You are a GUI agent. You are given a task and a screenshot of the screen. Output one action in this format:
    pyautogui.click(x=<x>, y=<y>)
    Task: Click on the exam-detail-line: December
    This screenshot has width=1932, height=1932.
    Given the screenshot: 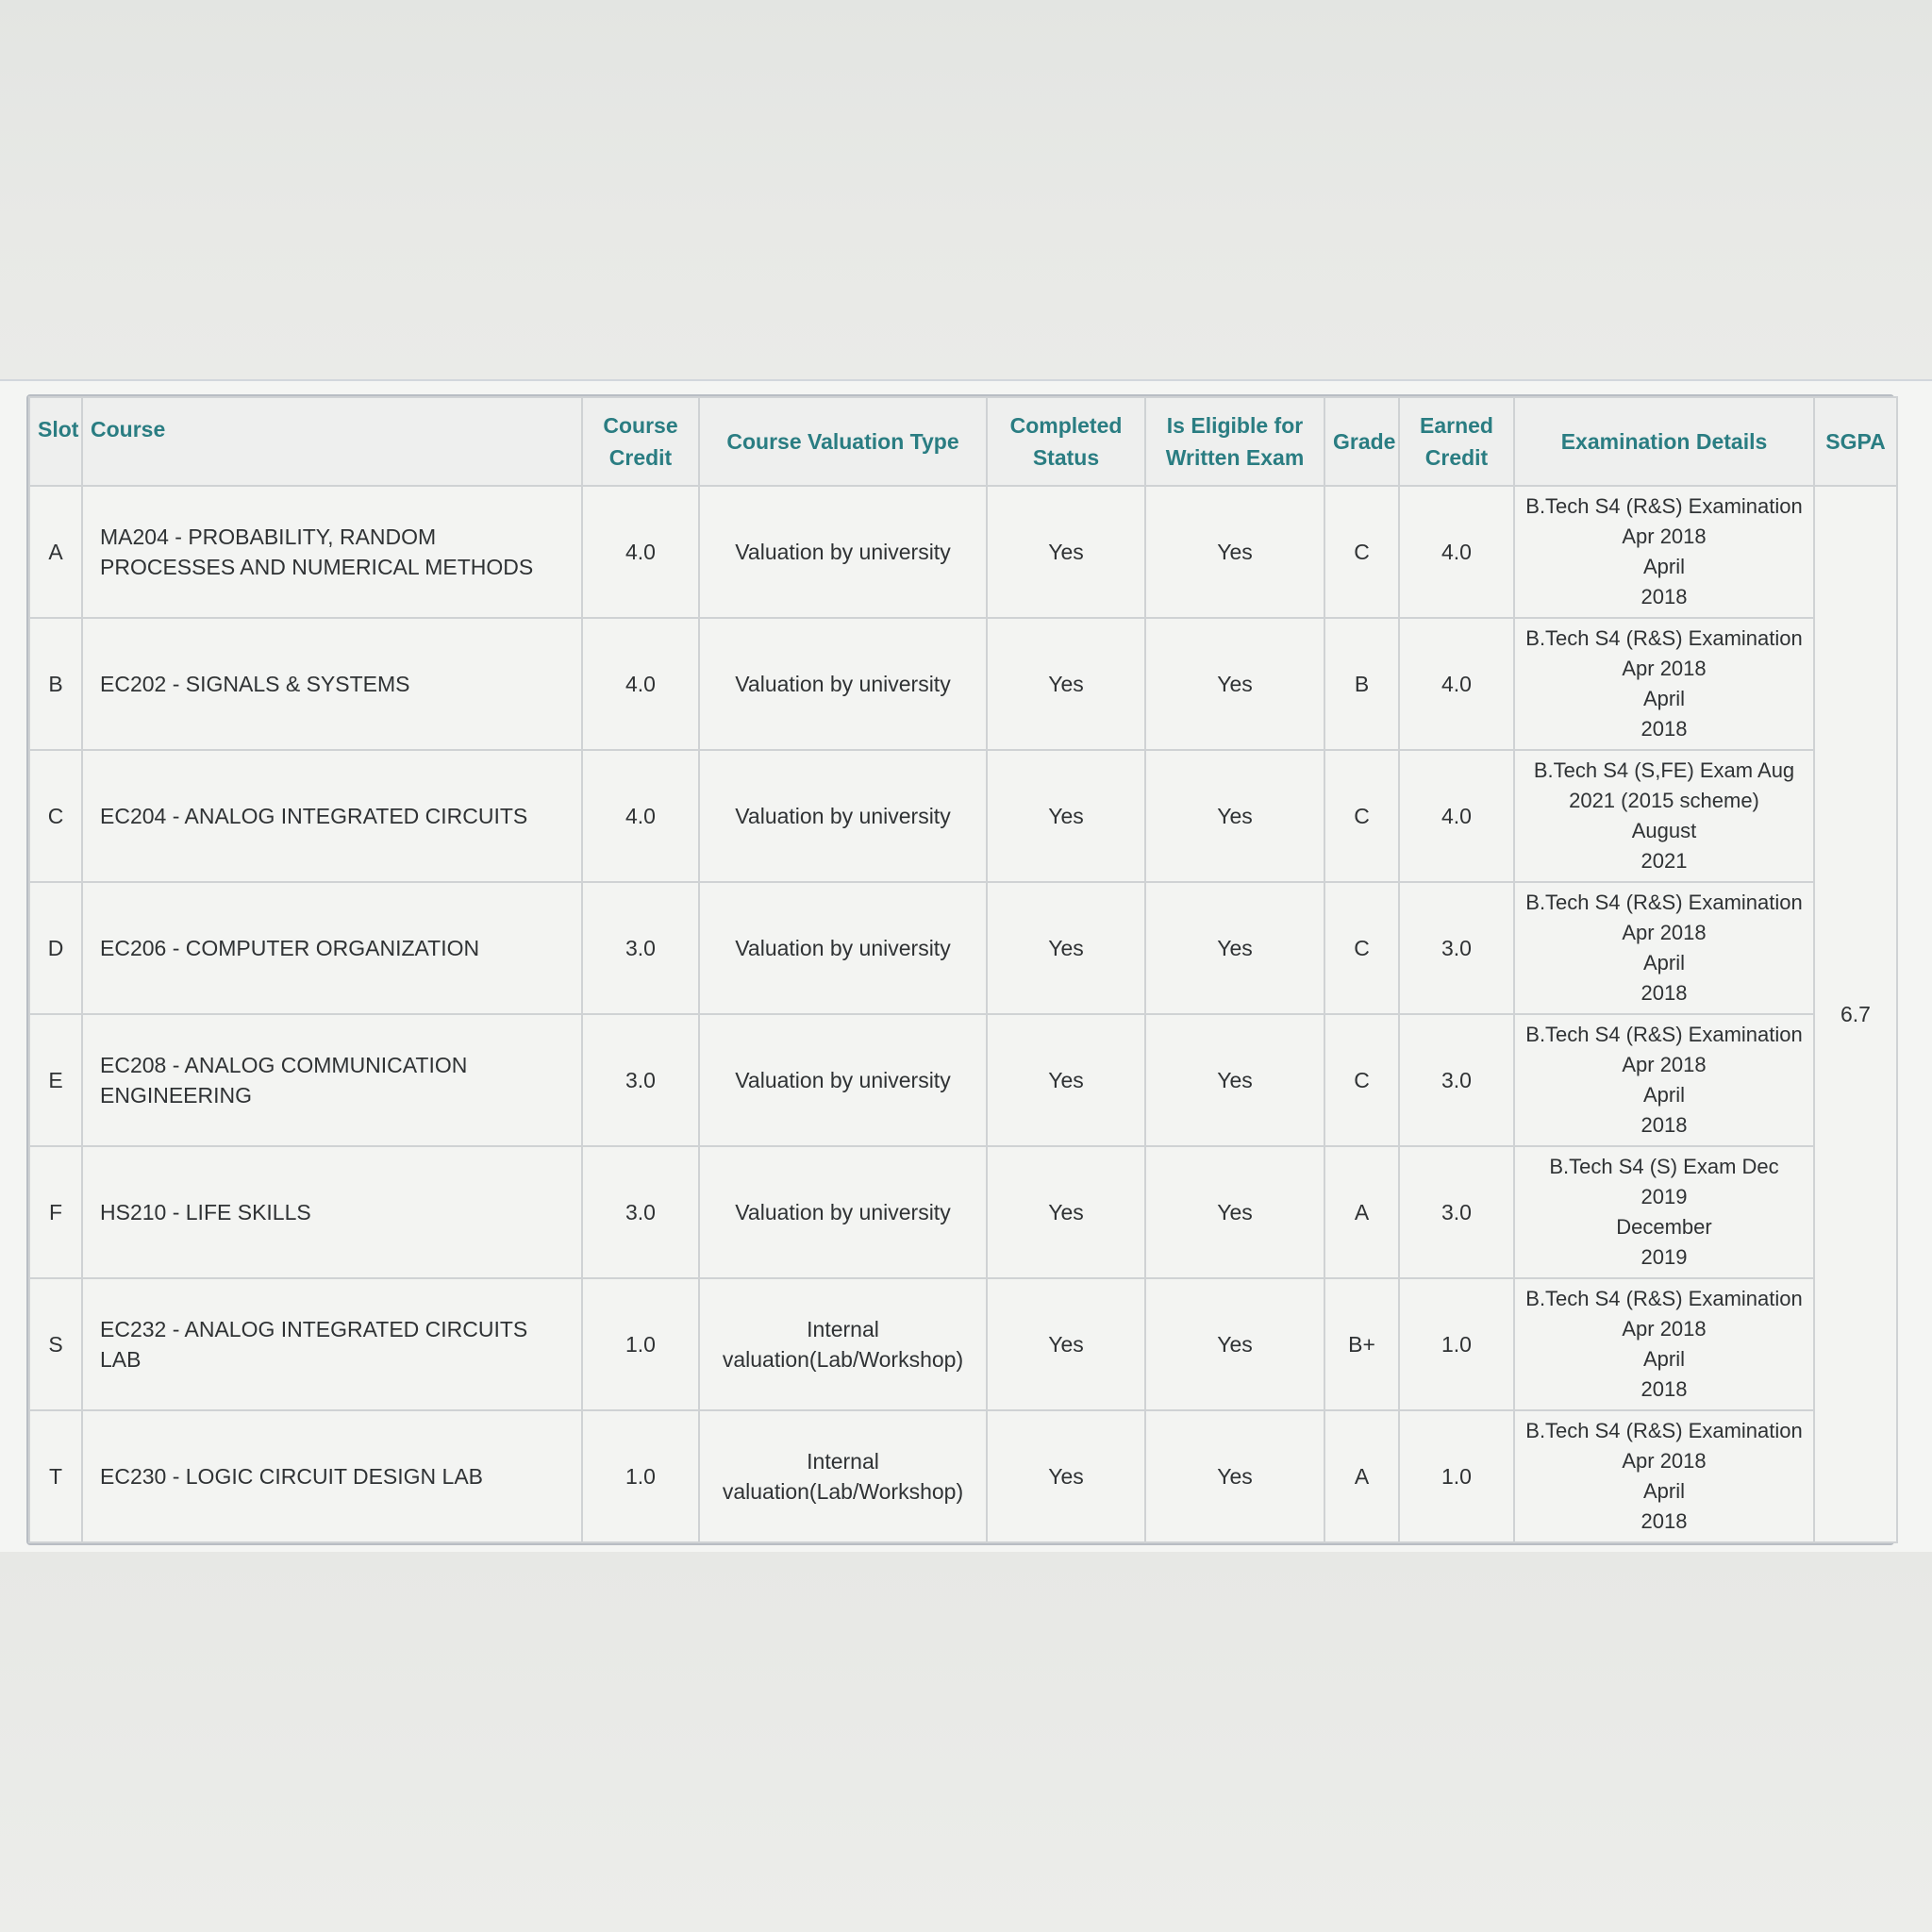 What is the action you would take?
    pyautogui.click(x=1664, y=1227)
    